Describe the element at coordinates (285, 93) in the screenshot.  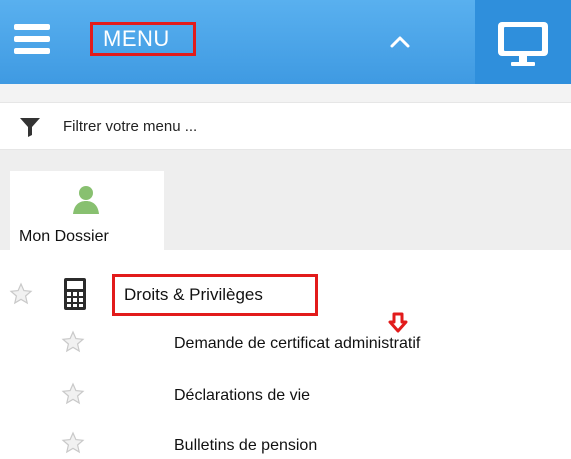
I see `filter-divider` at that location.